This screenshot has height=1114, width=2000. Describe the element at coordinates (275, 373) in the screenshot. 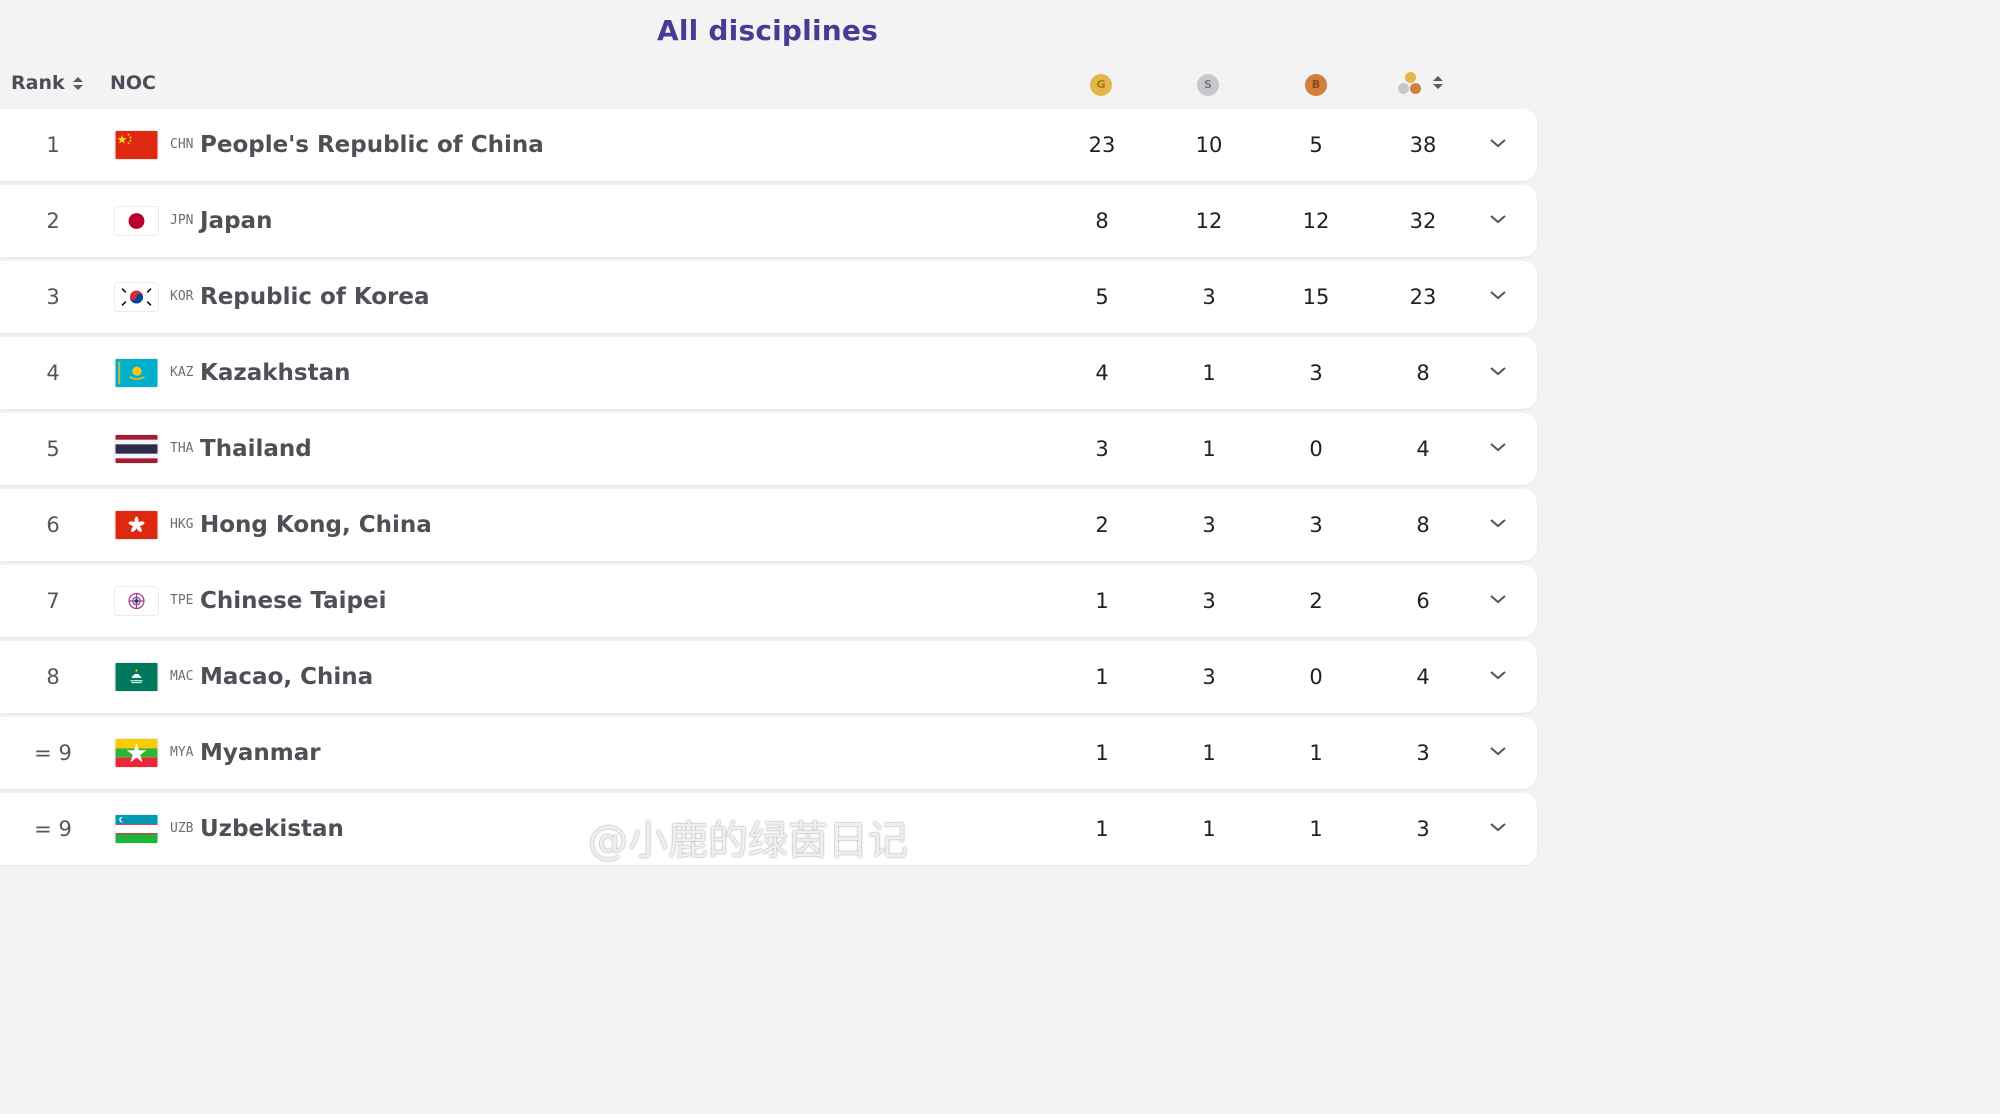

I see `country-name: Kazakhstan` at that location.